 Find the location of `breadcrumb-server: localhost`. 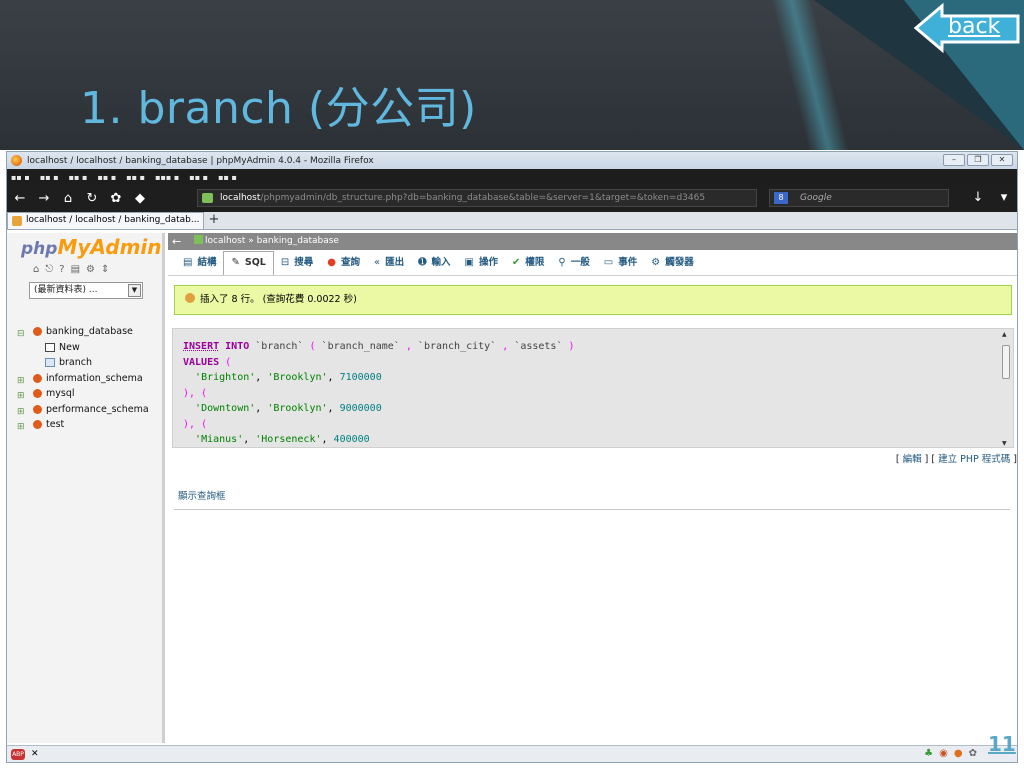

breadcrumb-server: localhost is located at coordinates (225, 241).